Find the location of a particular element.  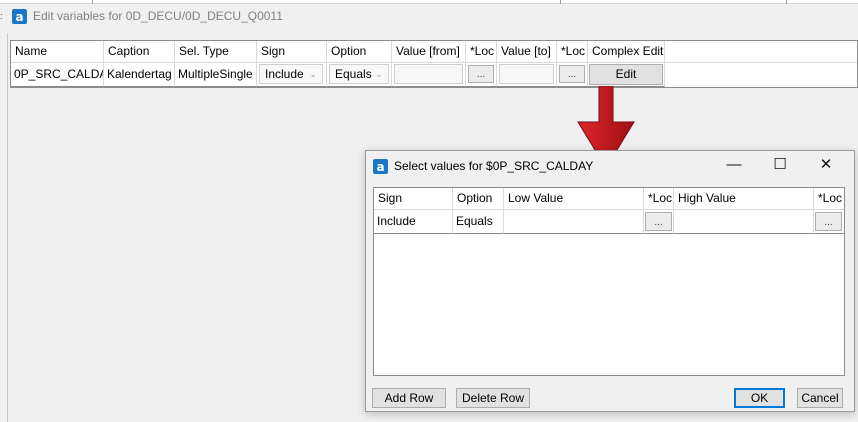

cell-option: Equals ⌄ is located at coordinates (359, 75).